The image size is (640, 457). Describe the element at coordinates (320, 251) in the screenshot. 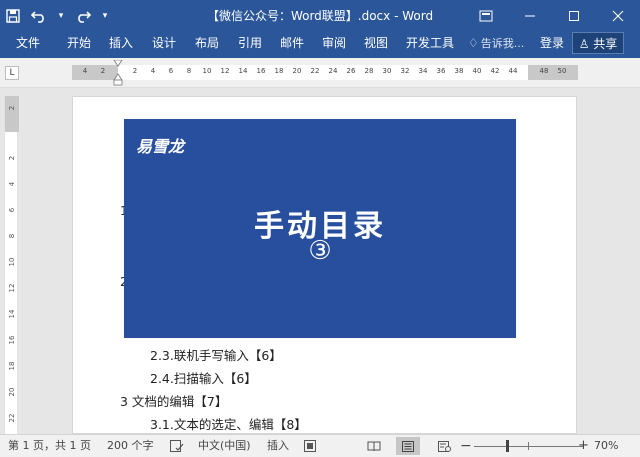

I see `banner-number: ③` at that location.